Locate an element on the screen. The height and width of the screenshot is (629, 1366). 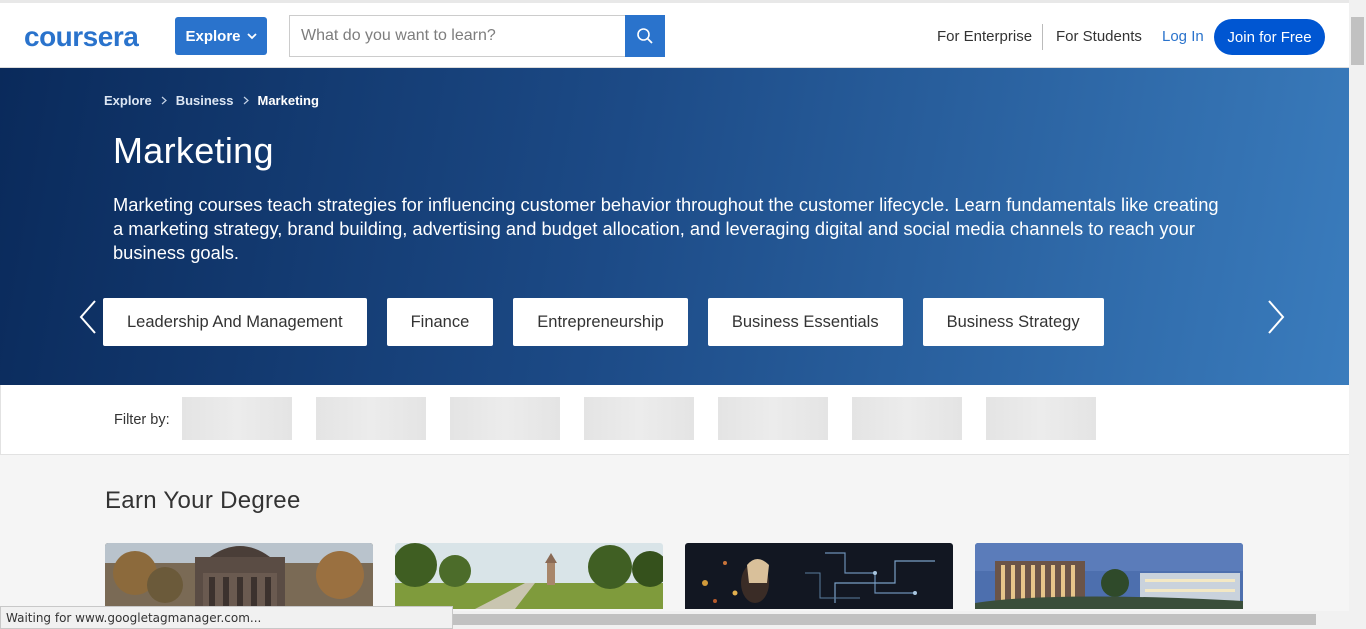
vertical-scrollbar-thumb is located at coordinates (1357, 41).